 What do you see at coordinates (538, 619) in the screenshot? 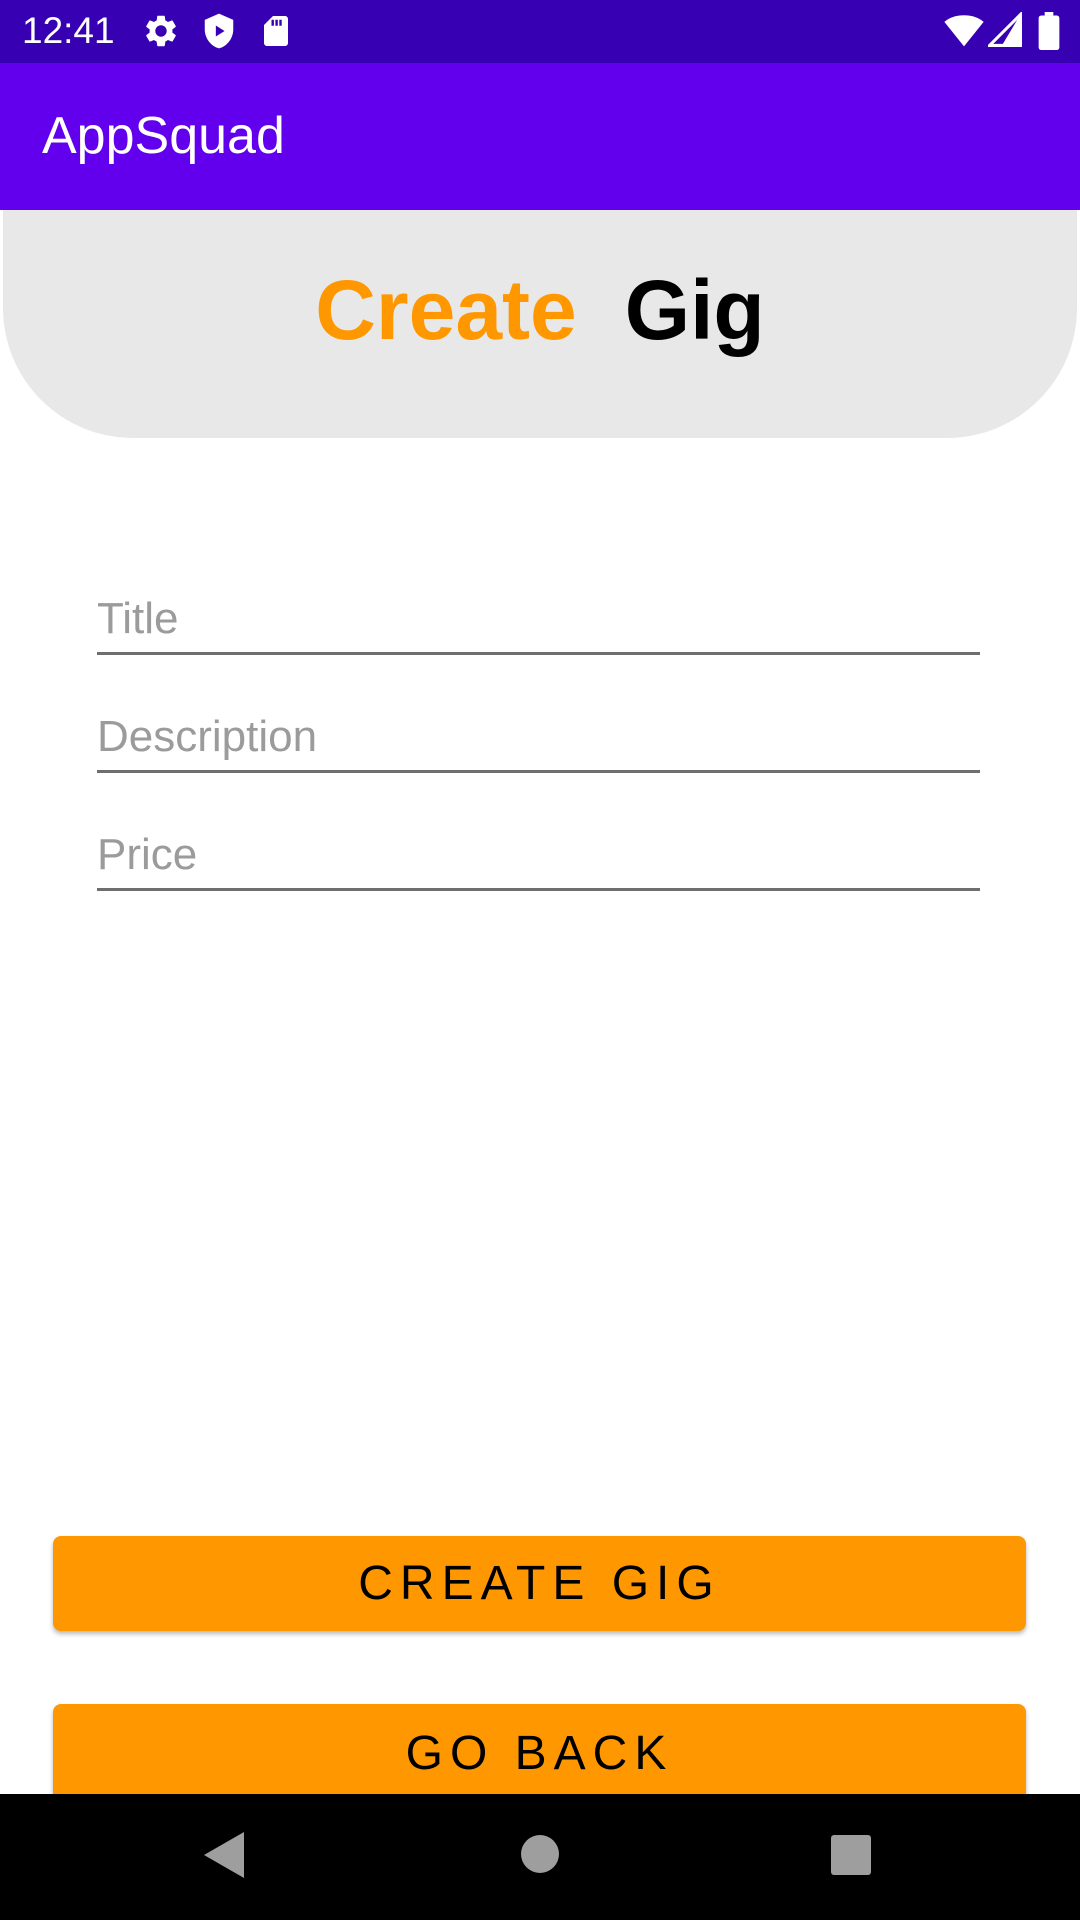
I see `title-input` at bounding box center [538, 619].